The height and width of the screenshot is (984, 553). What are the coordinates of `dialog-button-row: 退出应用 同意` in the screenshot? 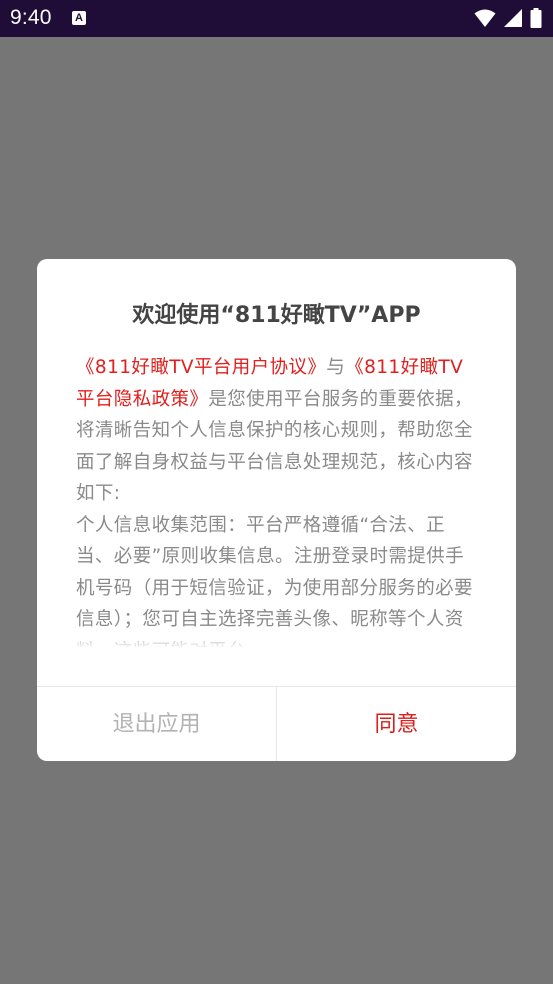 It's located at (276, 723).